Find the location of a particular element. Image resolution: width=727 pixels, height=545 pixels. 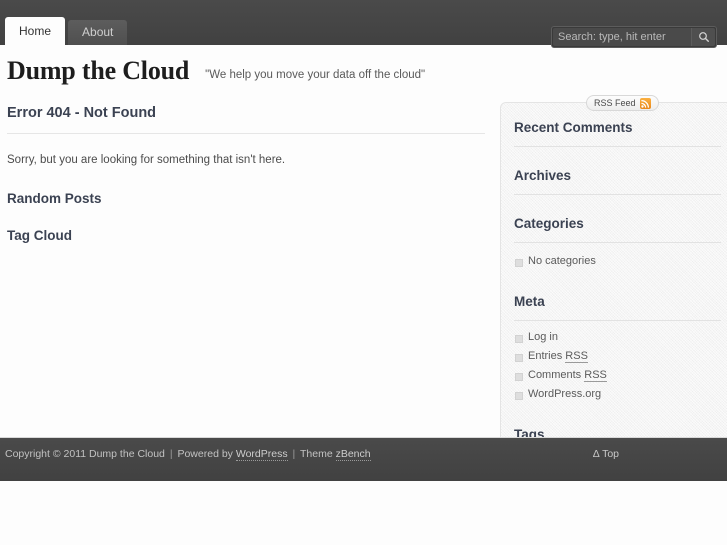

widget-title: Recent Comments is located at coordinates (617, 132).